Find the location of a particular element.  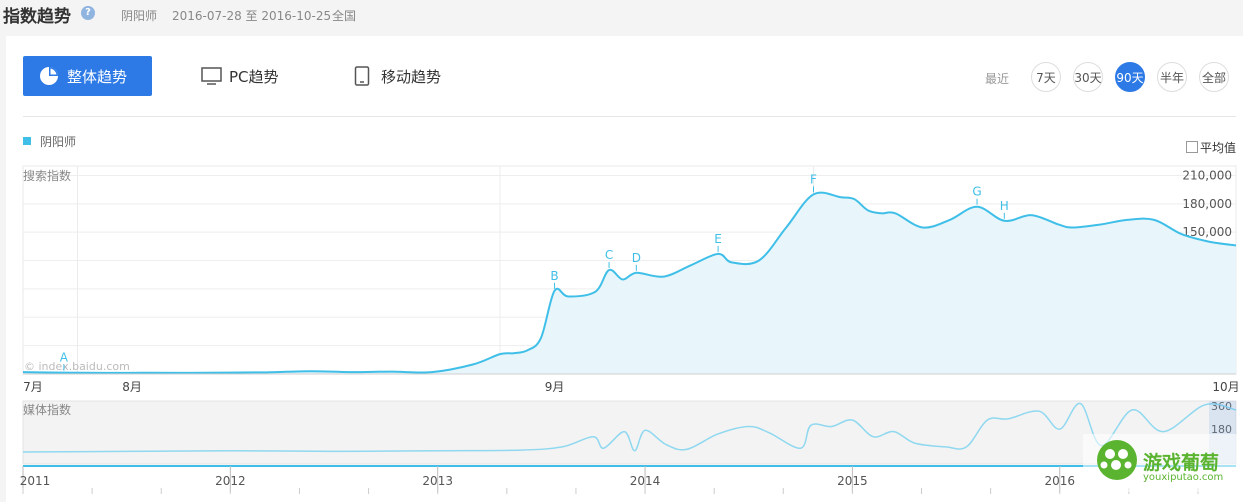

x-tick-label: 7月 is located at coordinates (33, 387).